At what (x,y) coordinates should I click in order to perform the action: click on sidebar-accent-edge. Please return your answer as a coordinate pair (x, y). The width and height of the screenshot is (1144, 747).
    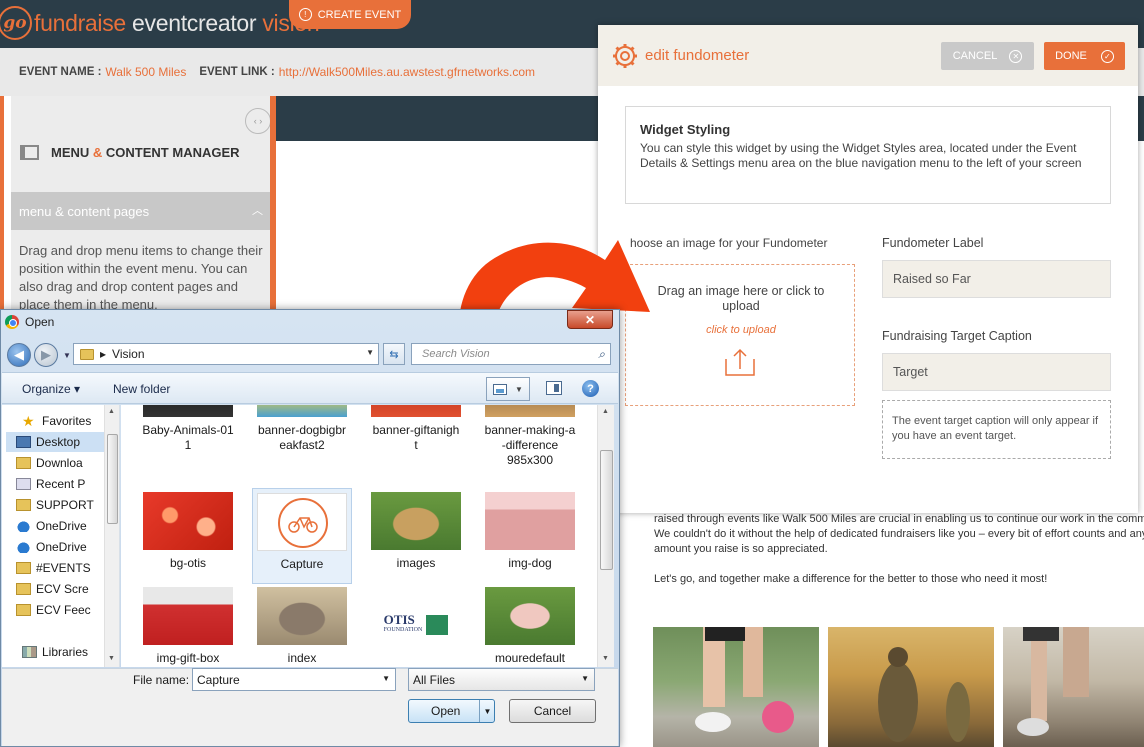
    Looking at the image, I should click on (2, 216).